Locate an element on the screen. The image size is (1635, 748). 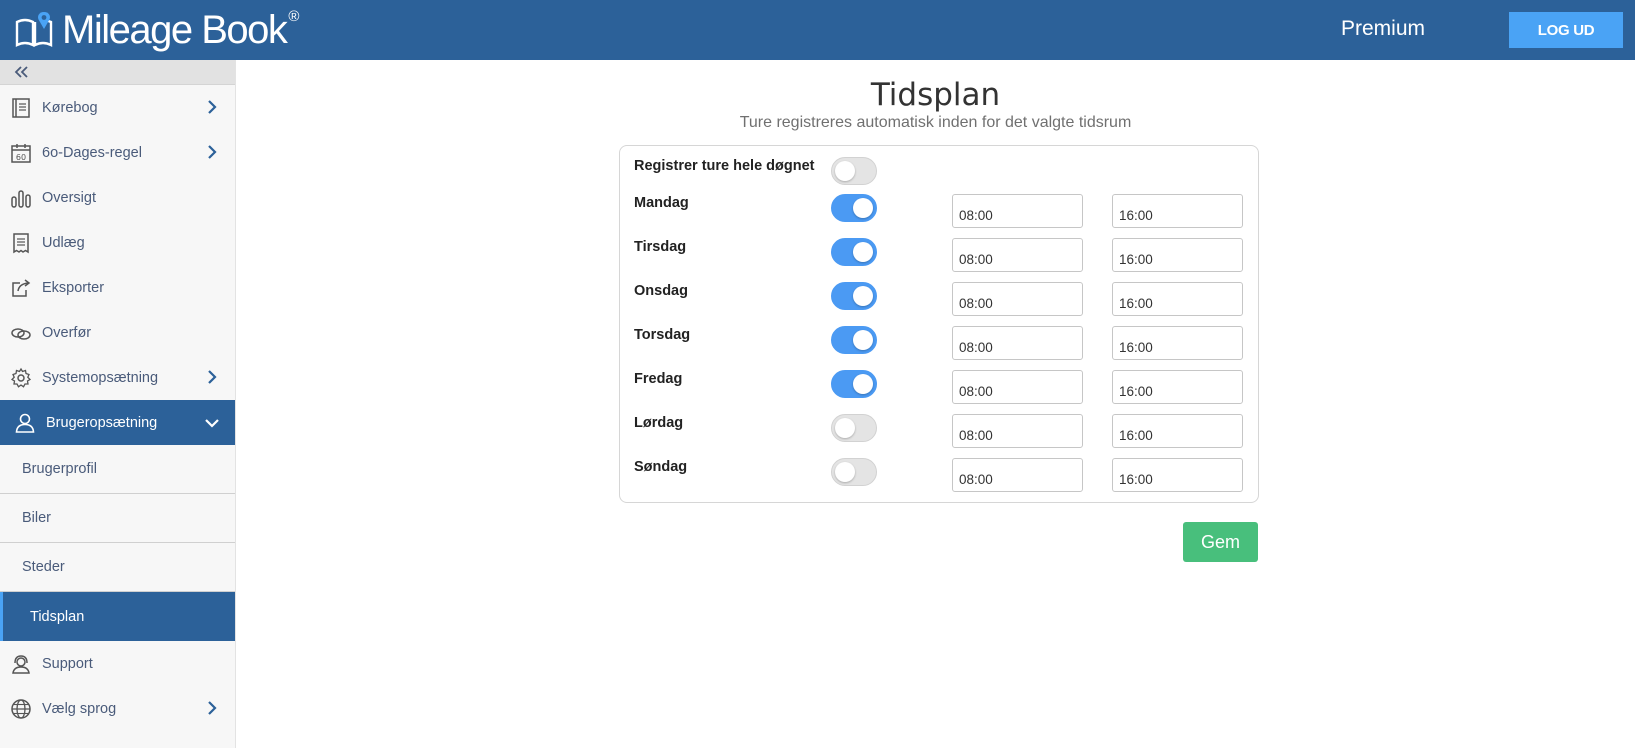
end-time-input-mandag is located at coordinates (1177, 211).